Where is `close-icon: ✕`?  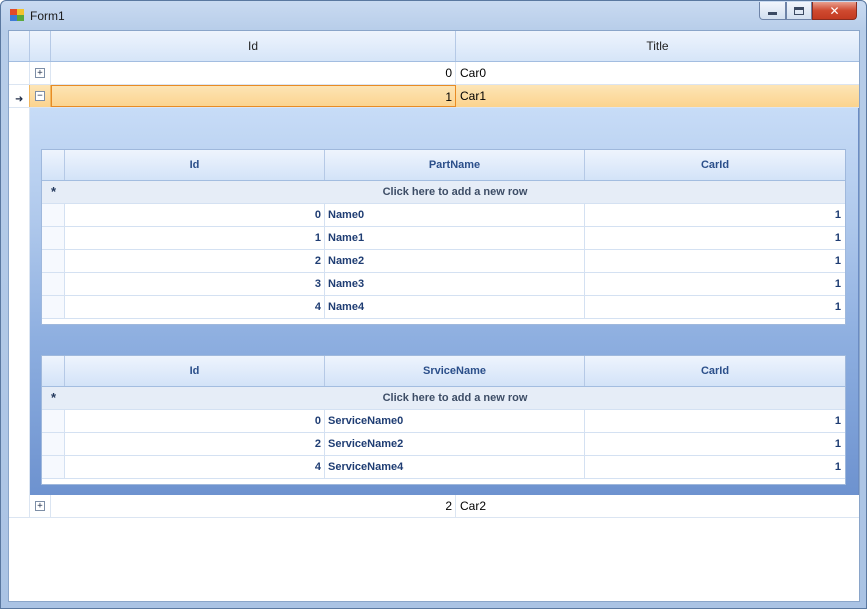
close-icon: ✕ is located at coordinates (834, 10).